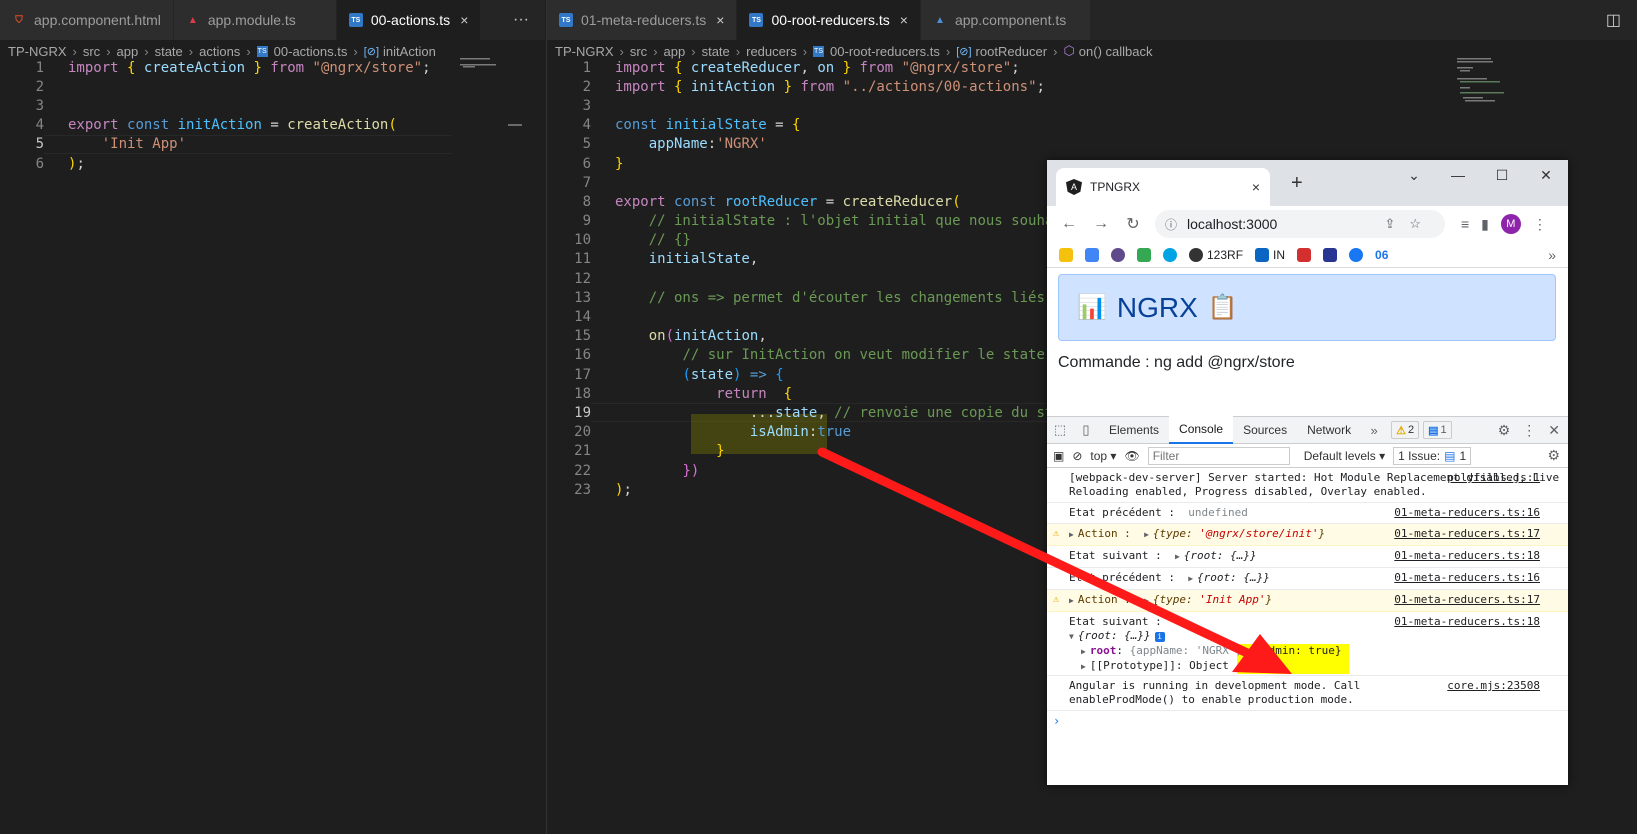 The width and height of the screenshot is (1637, 834). Describe the element at coordinates (1374, 430) in the screenshot. I see `more-tabs-icon: »` at that location.